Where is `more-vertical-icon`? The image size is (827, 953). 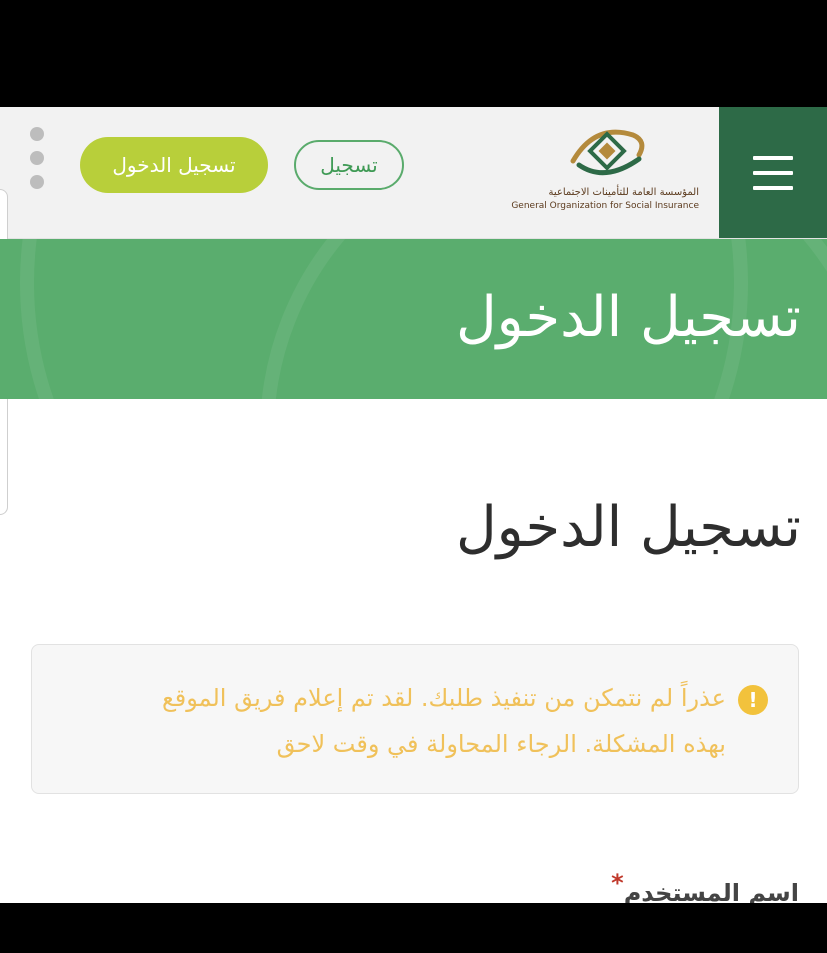
more-vertical-icon is located at coordinates (37, 158).